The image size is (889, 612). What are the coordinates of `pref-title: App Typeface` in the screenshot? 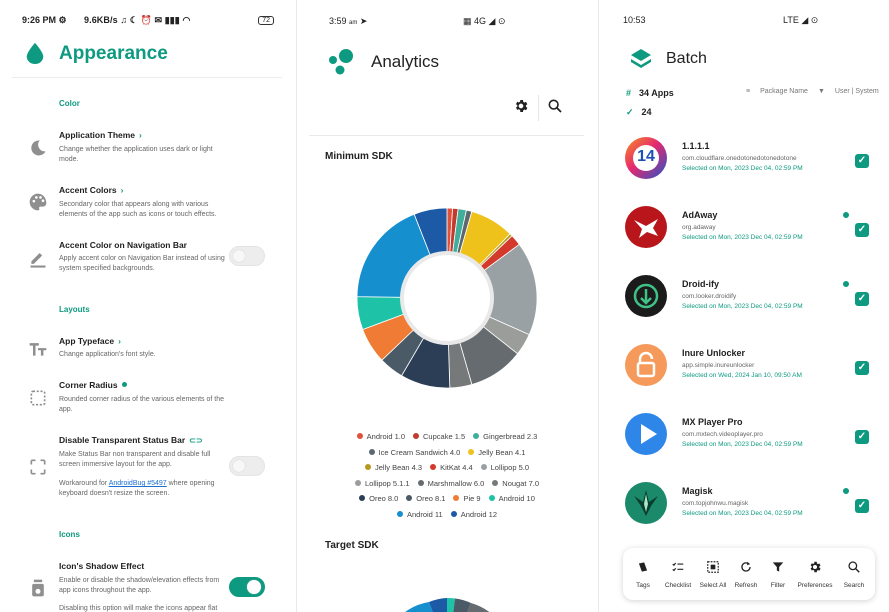 It's located at (87, 341).